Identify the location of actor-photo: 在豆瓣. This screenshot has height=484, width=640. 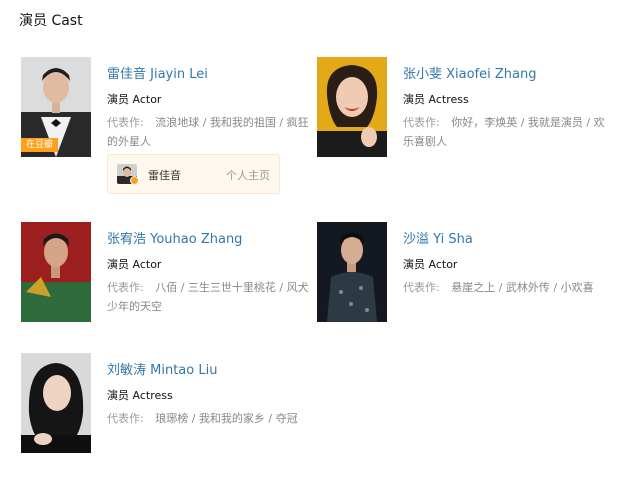
(56, 107).